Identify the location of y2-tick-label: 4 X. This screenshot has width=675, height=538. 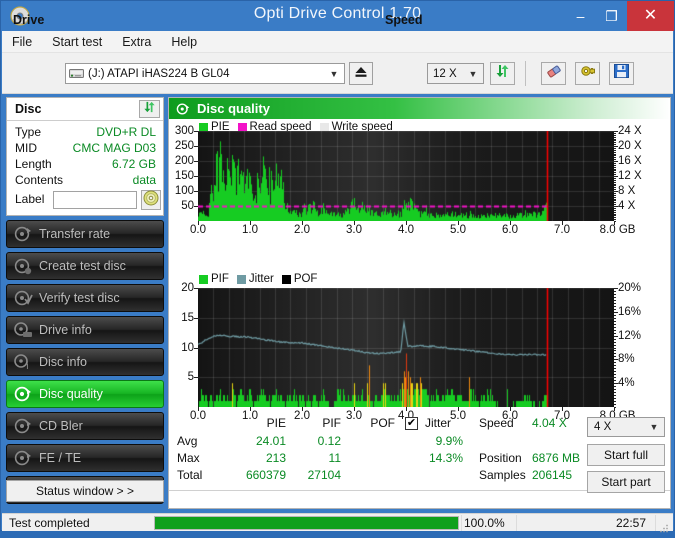
(627, 206).